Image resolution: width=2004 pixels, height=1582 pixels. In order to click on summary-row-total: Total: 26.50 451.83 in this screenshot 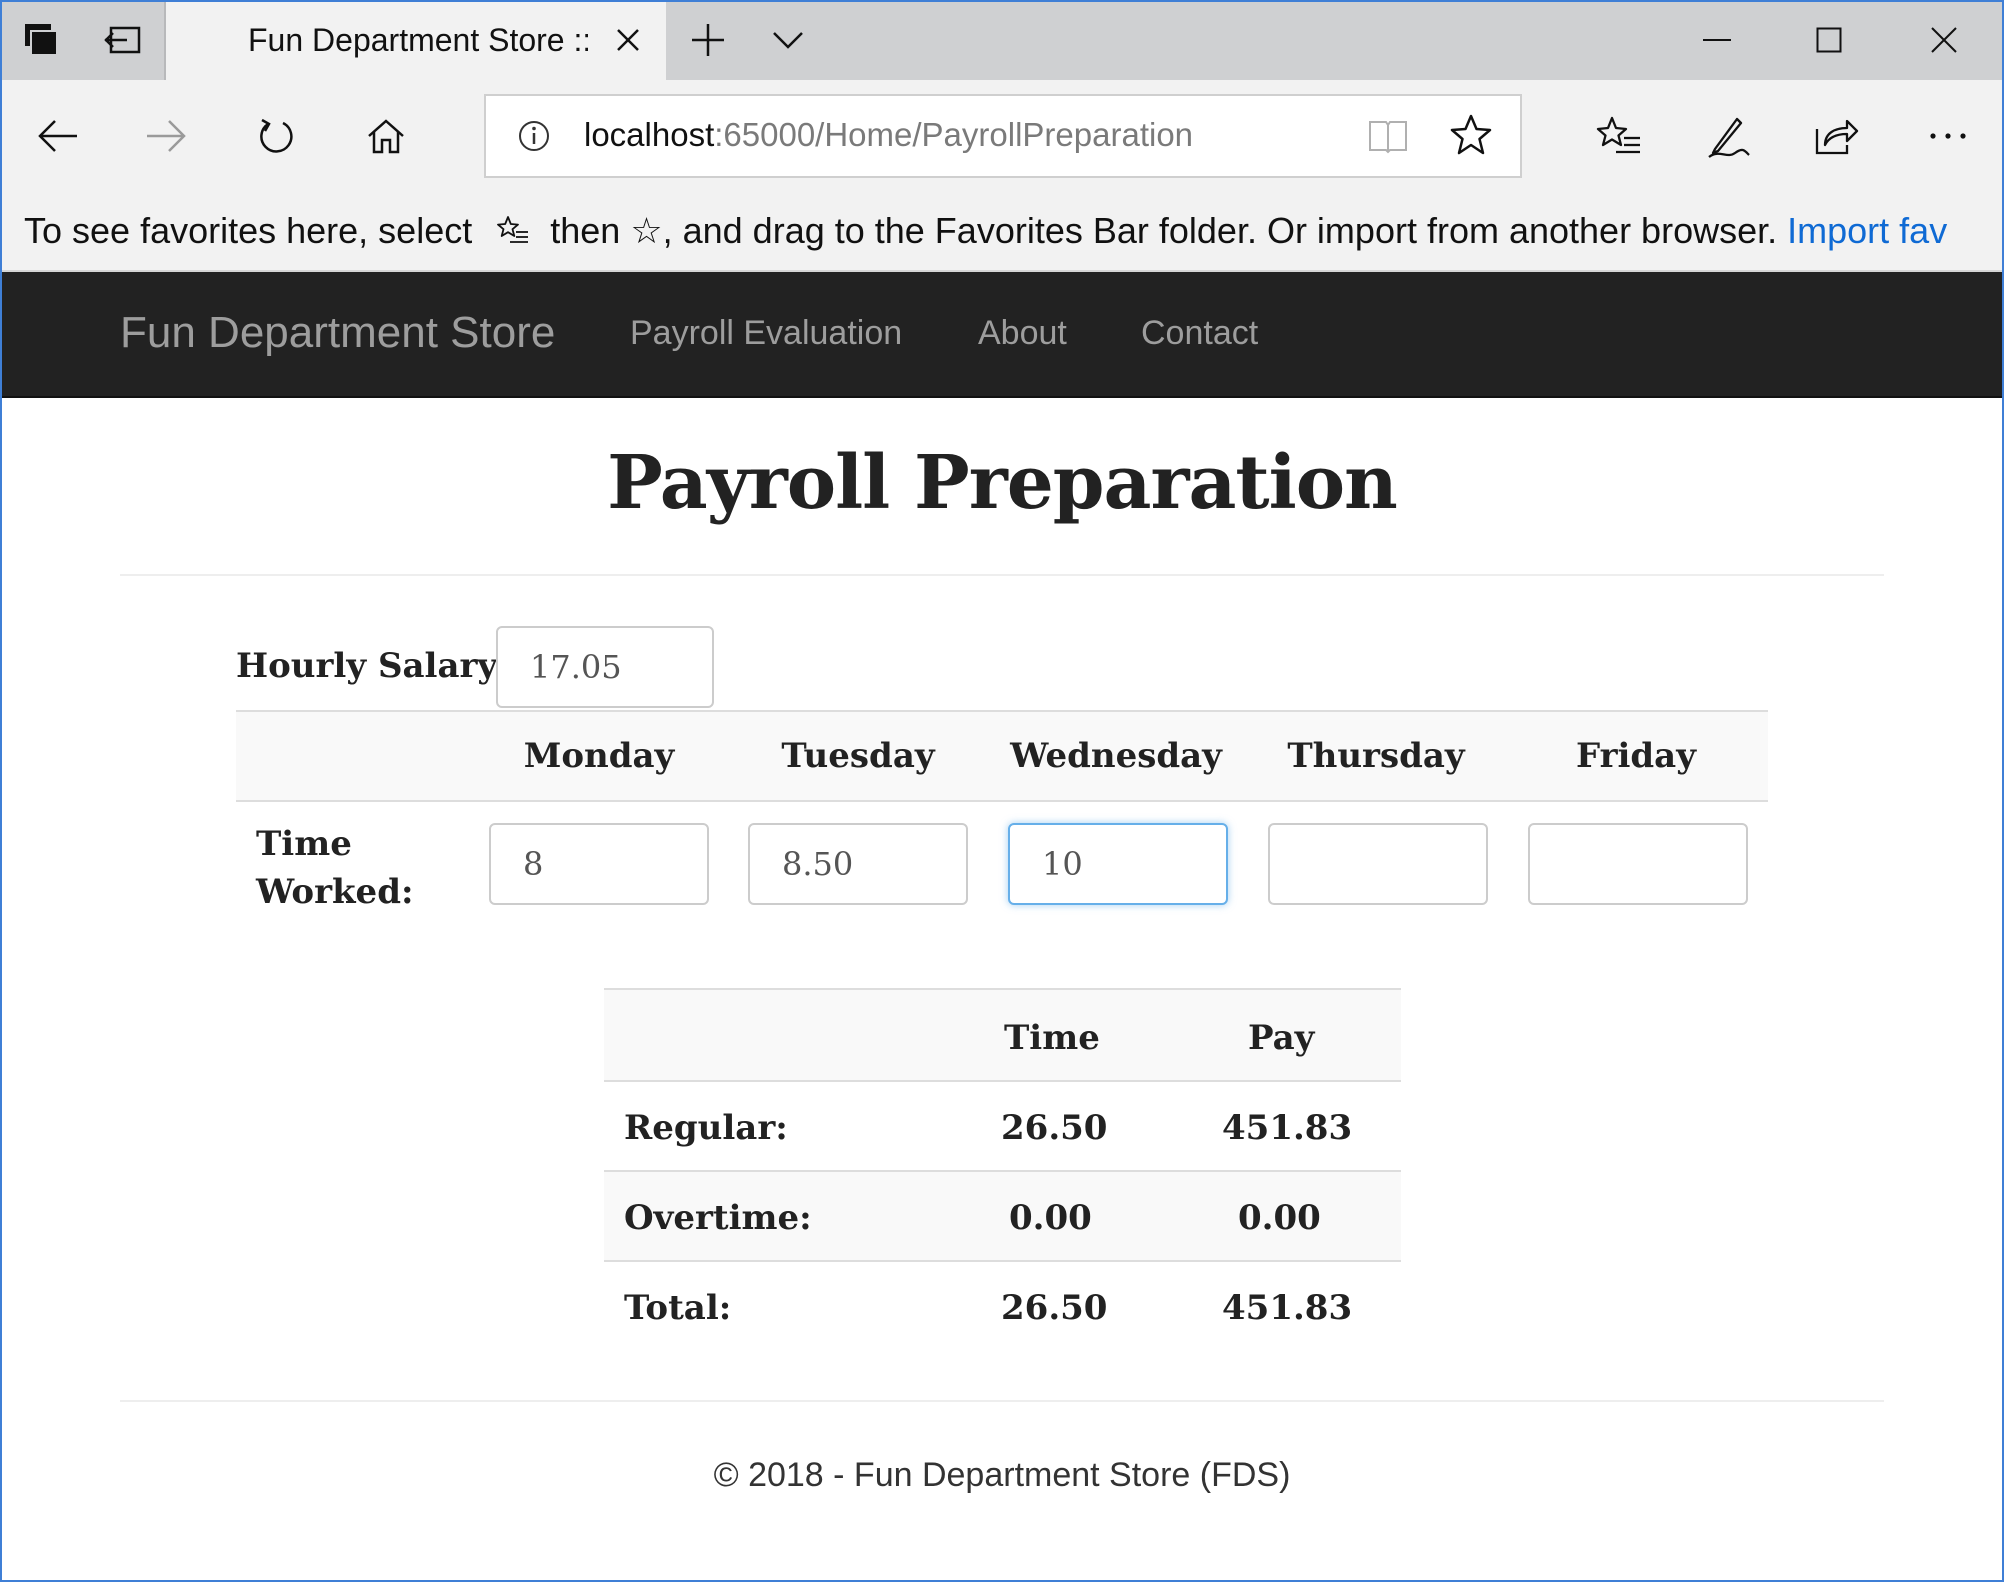, I will do `click(1002, 1305)`.